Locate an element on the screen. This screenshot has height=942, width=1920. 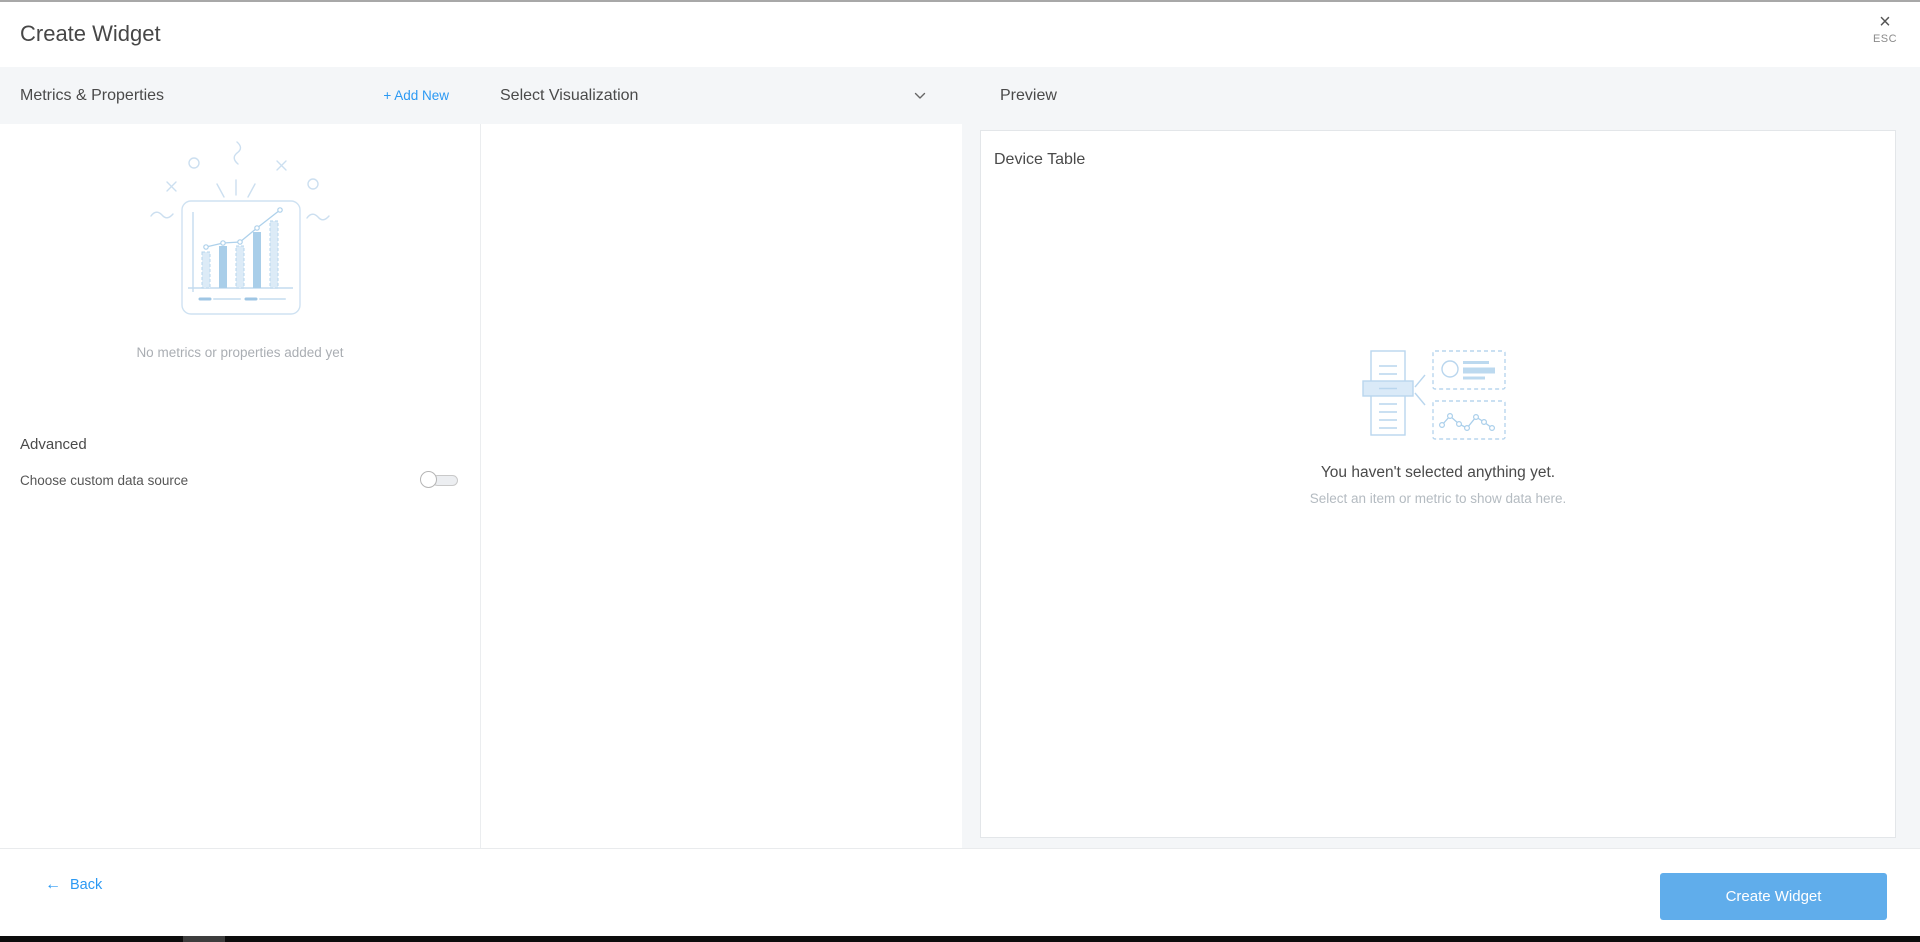
chart-illustration is located at coordinates (240, 228).